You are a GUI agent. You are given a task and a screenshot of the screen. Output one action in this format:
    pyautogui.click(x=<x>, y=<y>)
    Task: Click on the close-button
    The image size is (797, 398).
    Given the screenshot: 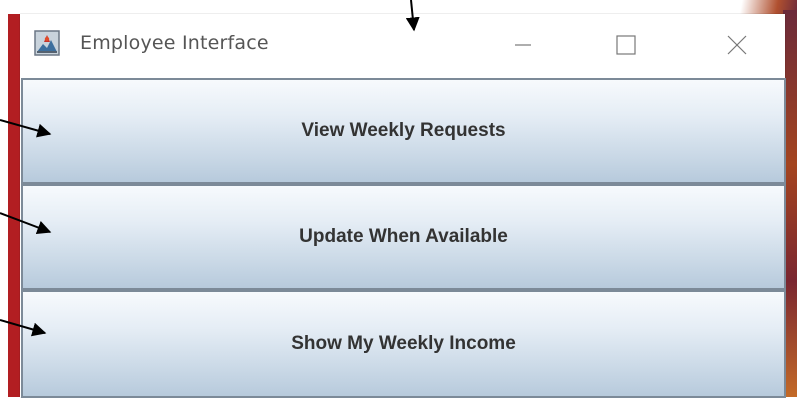 What is the action you would take?
    pyautogui.click(x=737, y=45)
    